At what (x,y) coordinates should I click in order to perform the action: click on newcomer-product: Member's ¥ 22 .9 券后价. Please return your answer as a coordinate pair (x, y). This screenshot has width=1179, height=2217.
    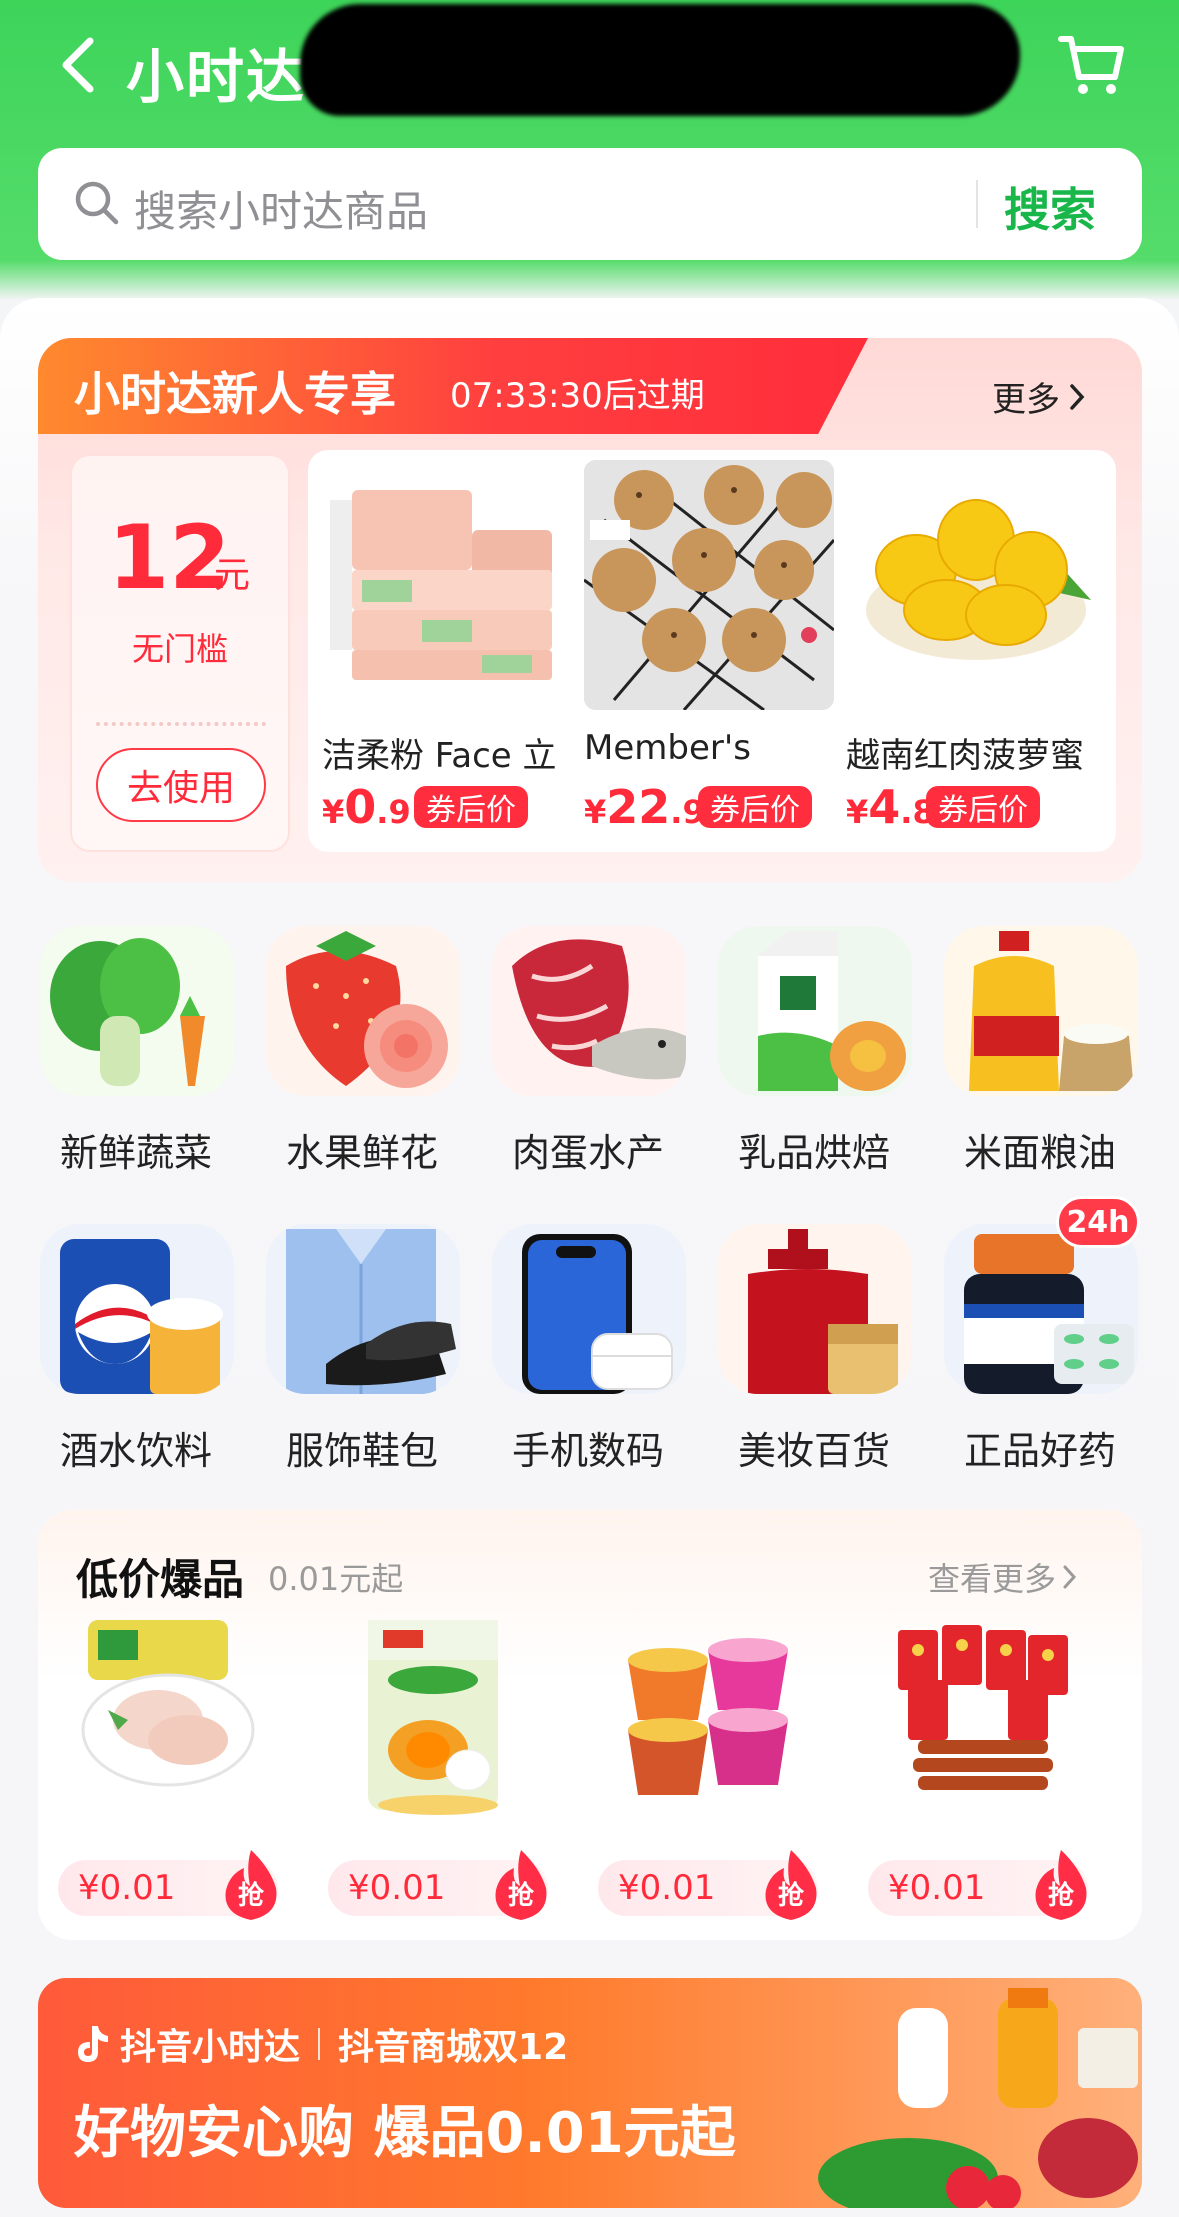
    Looking at the image, I should click on (702, 651).